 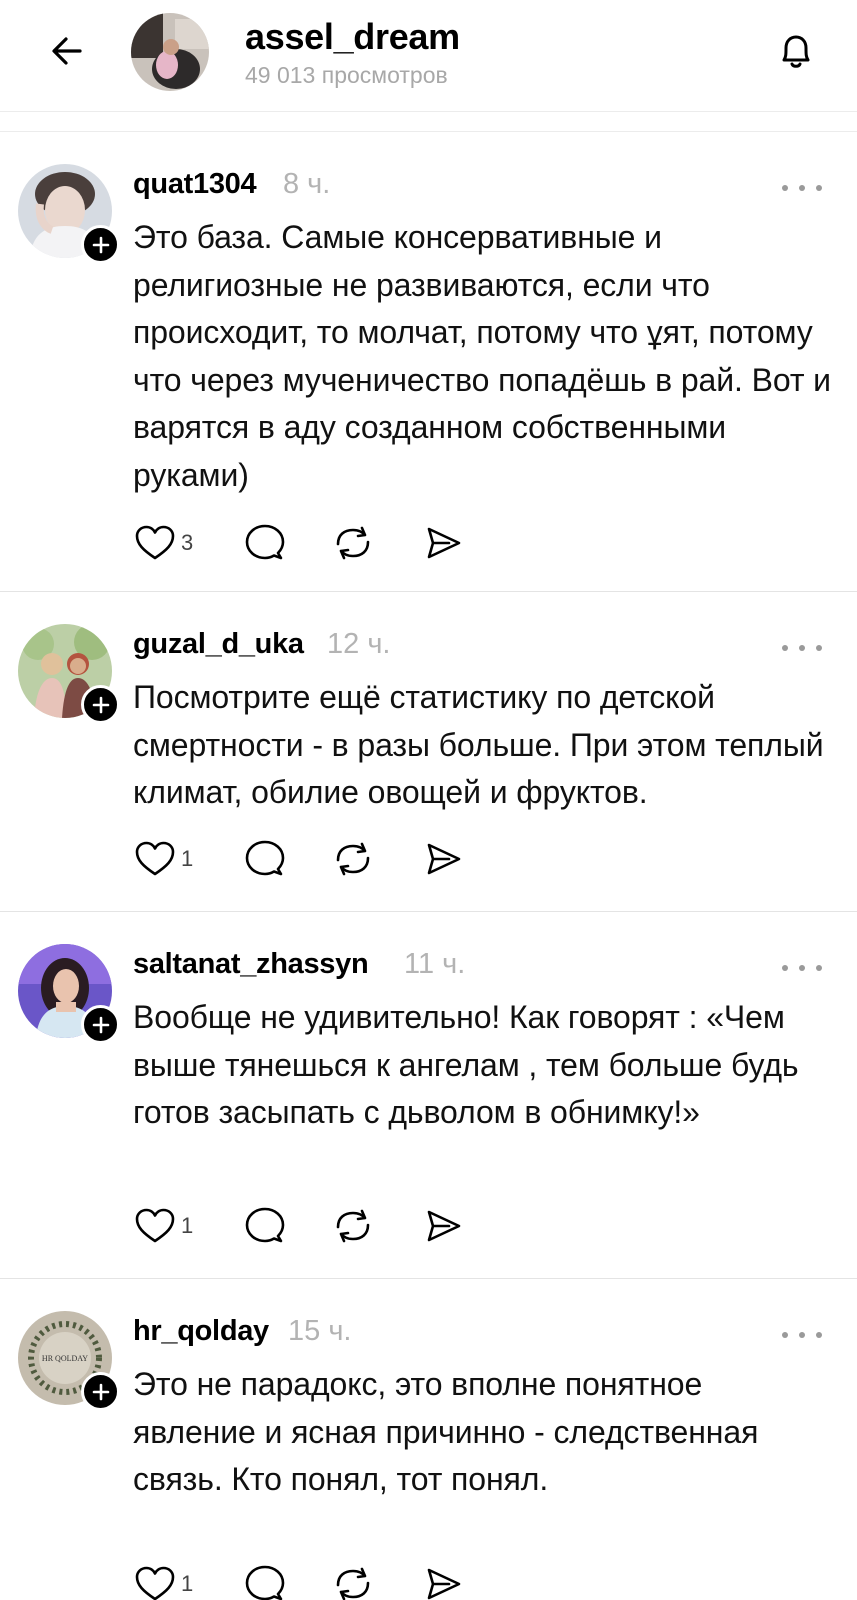 I want to click on like-button: 3, so click(x=163, y=543).